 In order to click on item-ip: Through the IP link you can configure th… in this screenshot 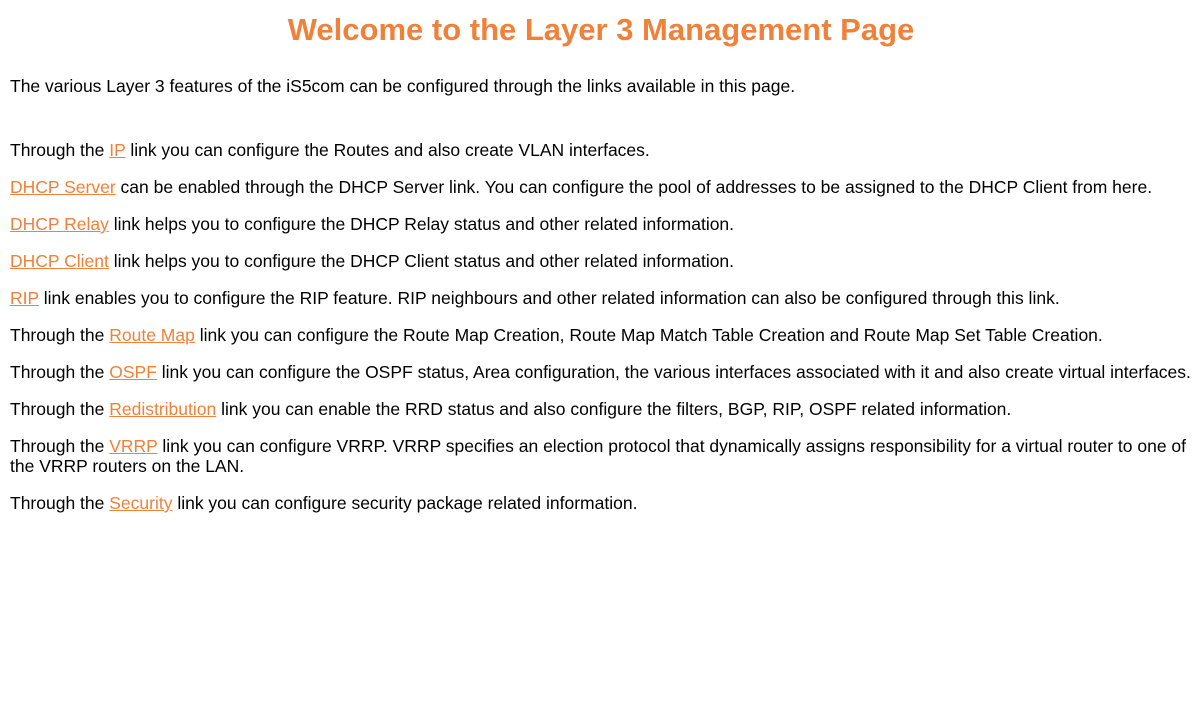, I will do `click(601, 150)`.